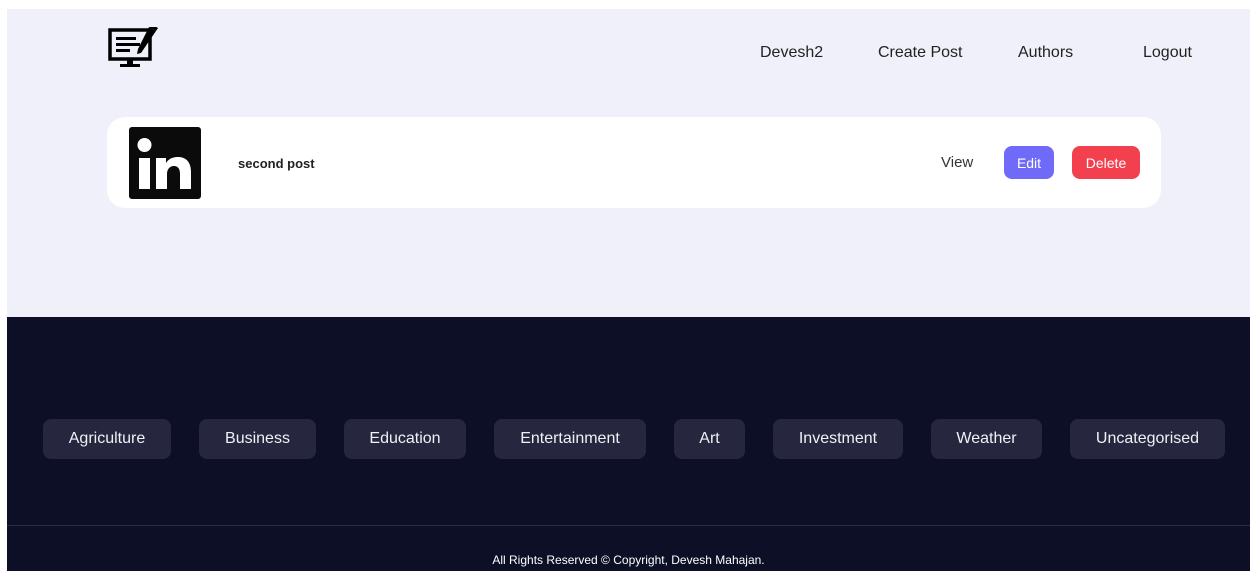 The width and height of the screenshot is (1250, 571). What do you see at coordinates (634, 162) in the screenshot?
I see `post-card: second post View Edit Delete` at bounding box center [634, 162].